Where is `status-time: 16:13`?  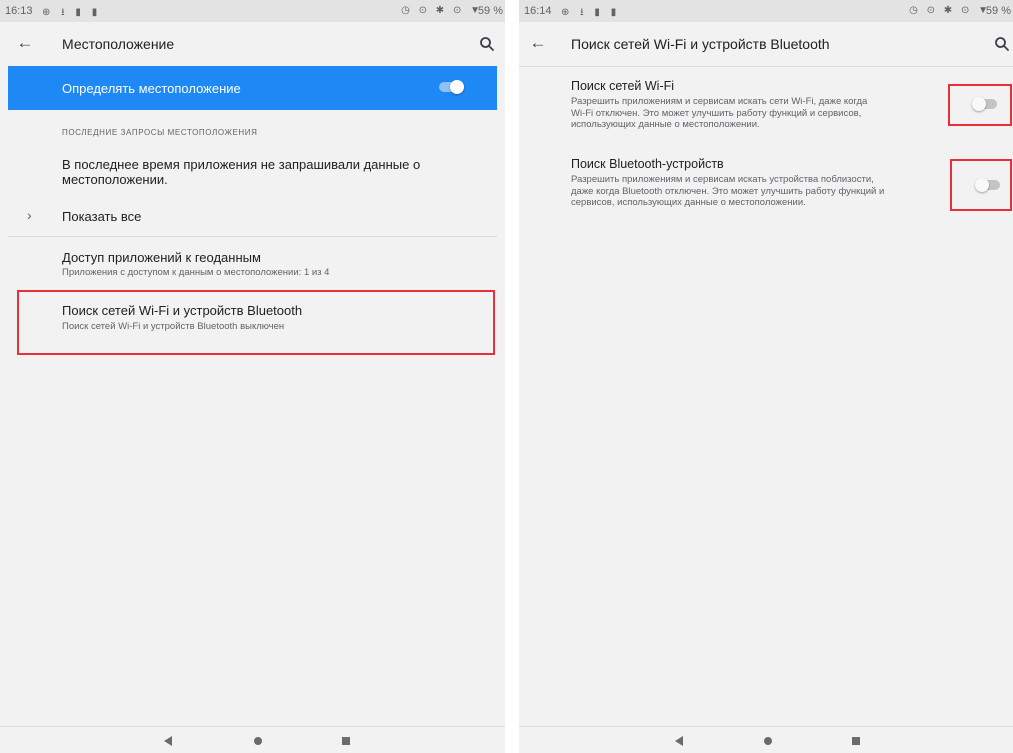
status-time: 16:13 is located at coordinates (19, 11).